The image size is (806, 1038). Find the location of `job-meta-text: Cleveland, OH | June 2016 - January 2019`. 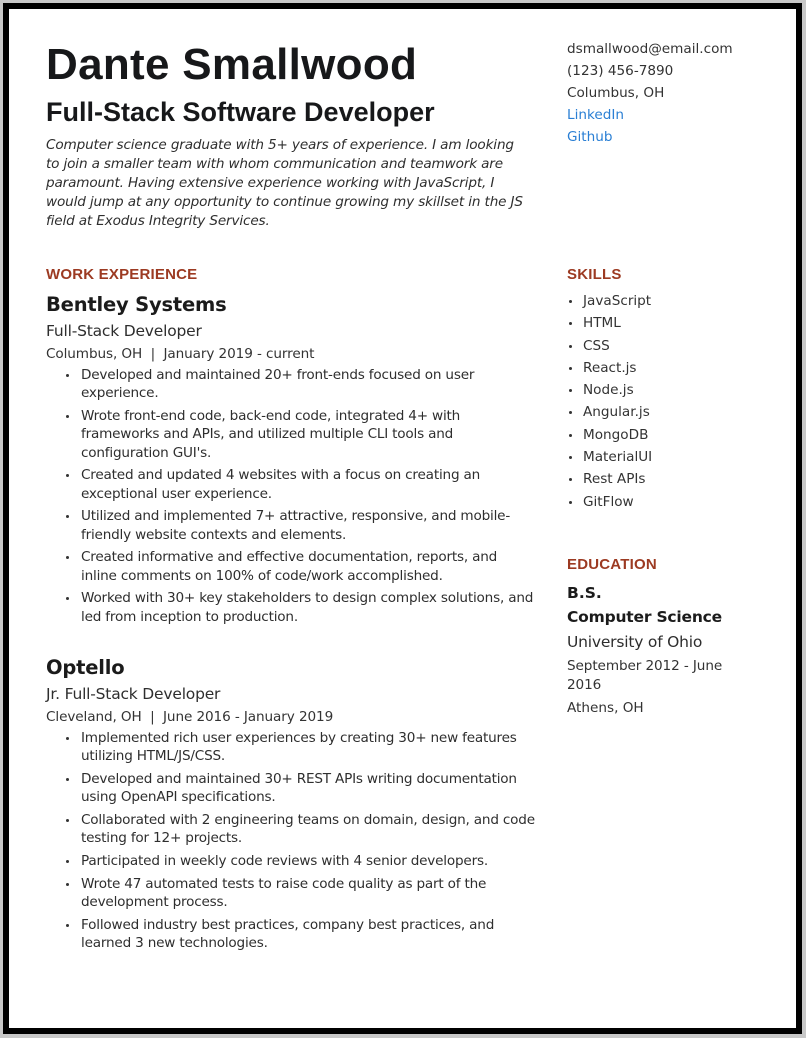

job-meta-text: Cleveland, OH | June 2016 - January 2019 is located at coordinates (190, 717).